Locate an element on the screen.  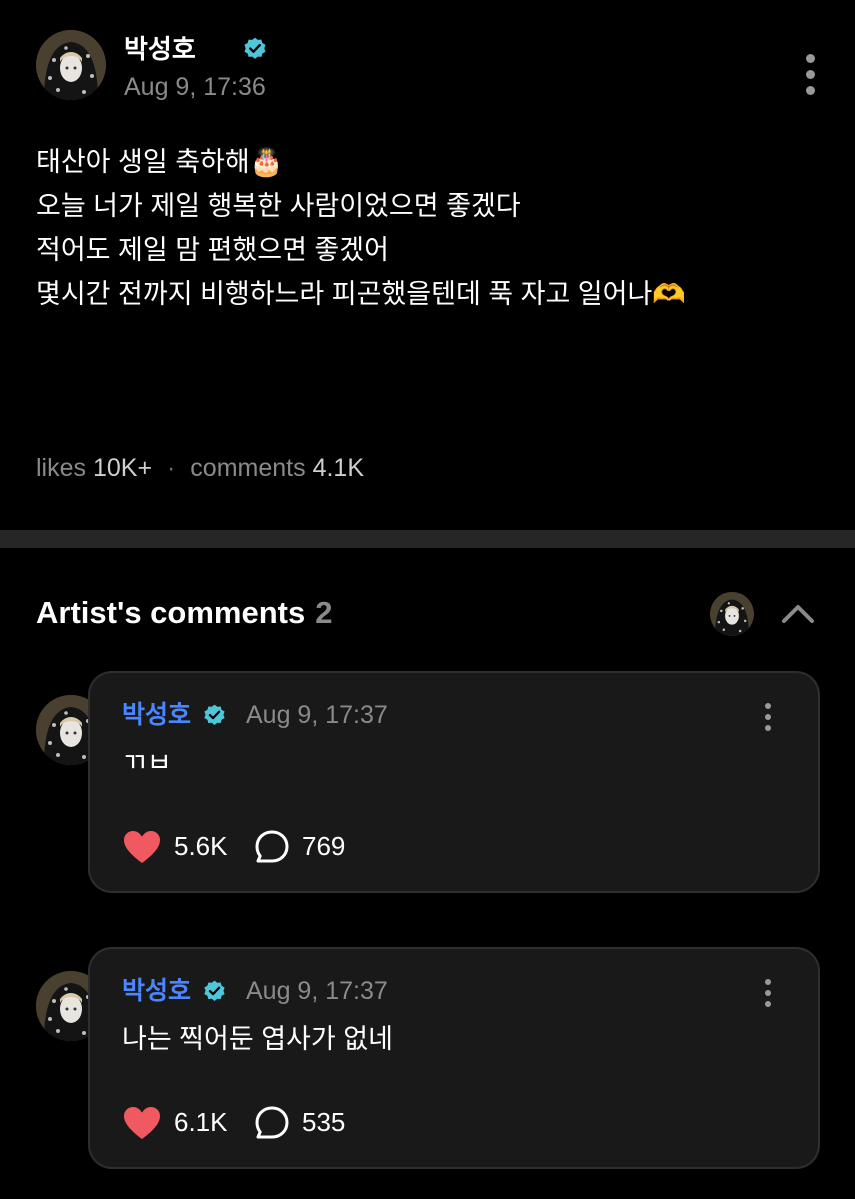
comments-label: comments is located at coordinates (247, 468).